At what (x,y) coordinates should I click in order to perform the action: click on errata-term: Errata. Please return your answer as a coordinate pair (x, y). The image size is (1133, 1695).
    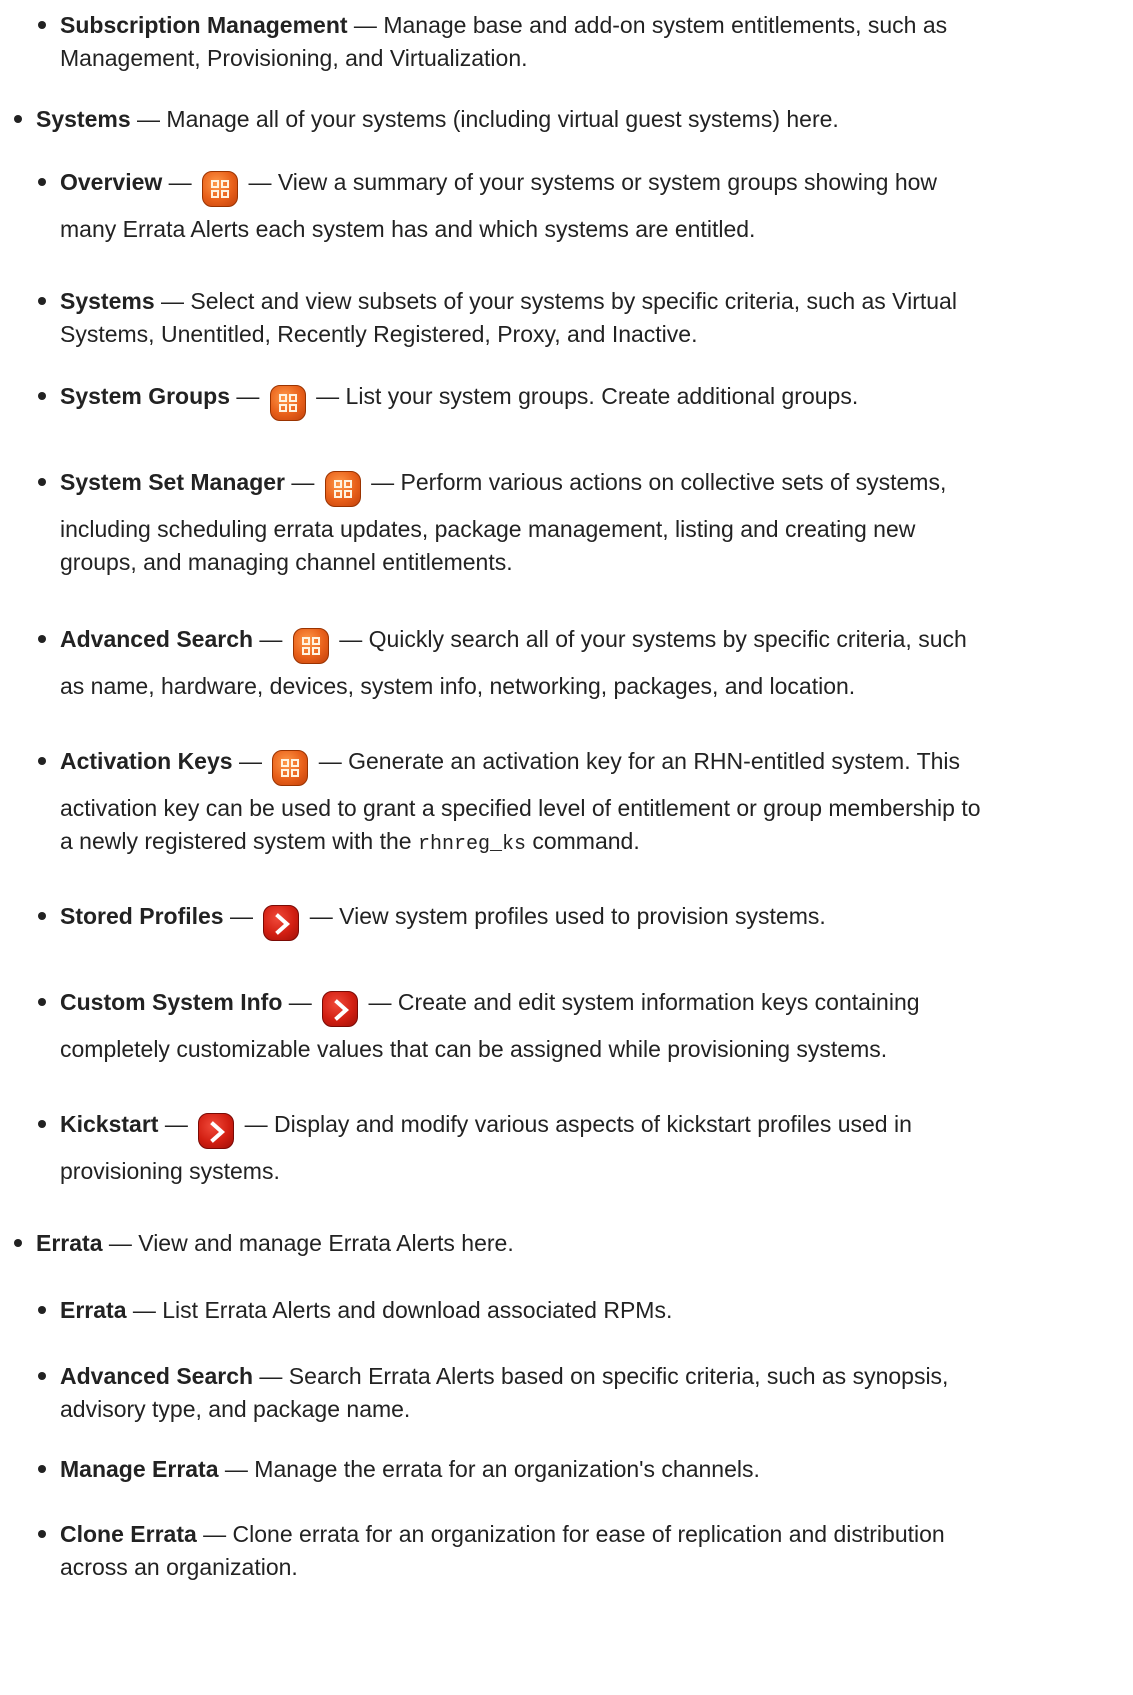
    Looking at the image, I should click on (69, 1243).